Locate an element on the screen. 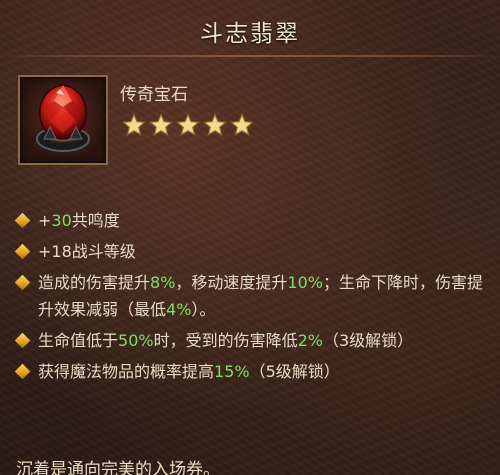 The width and height of the screenshot is (500, 475). title-divider is located at coordinates (250, 56).